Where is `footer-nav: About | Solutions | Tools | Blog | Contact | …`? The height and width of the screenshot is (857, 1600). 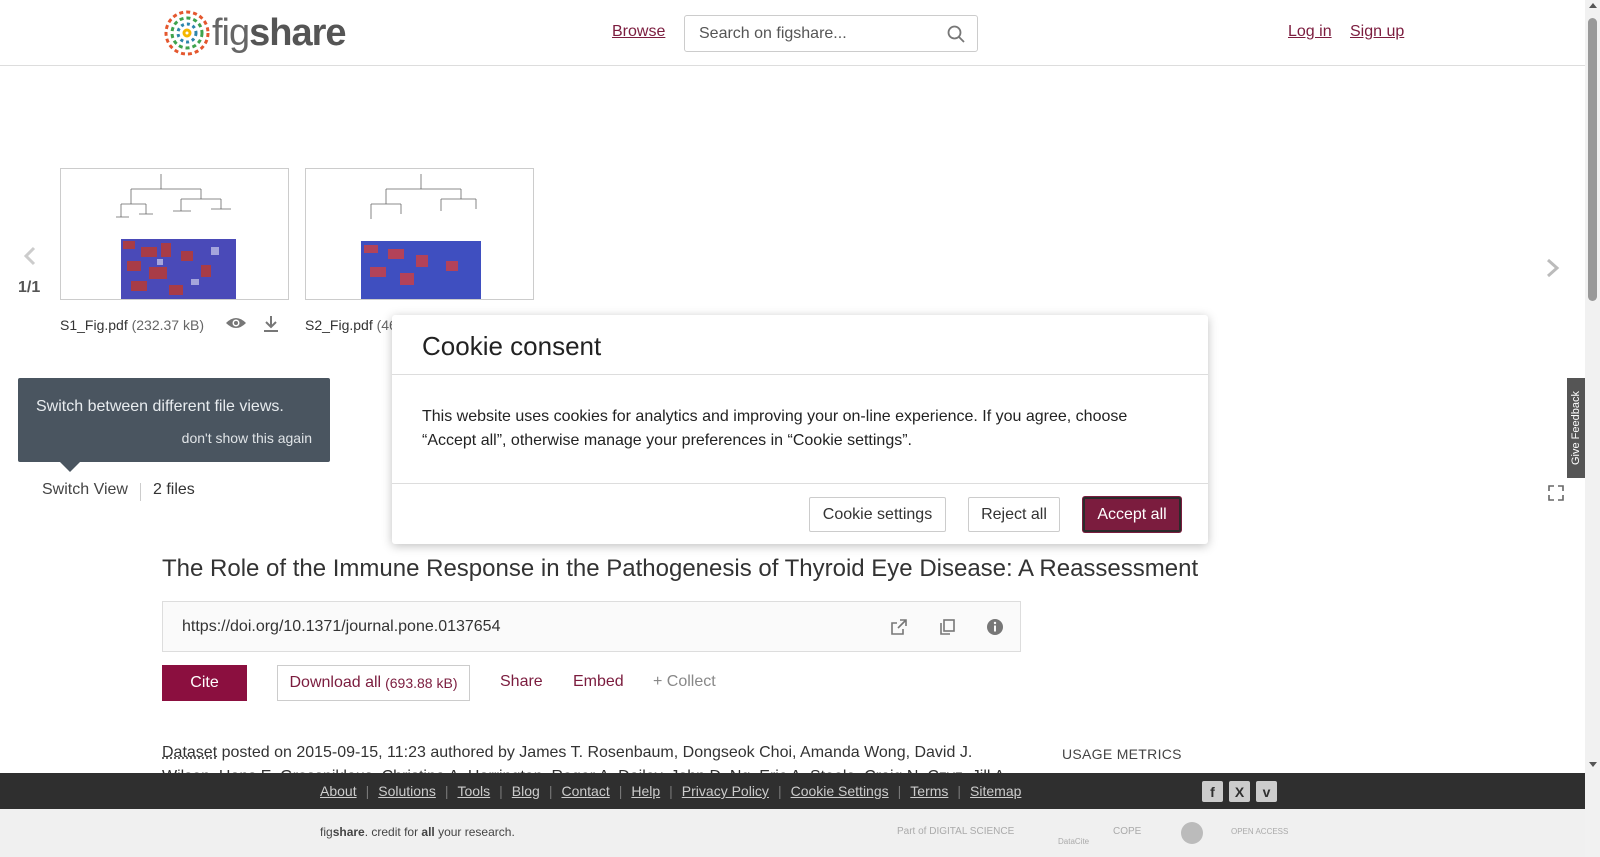 footer-nav: About | Solutions | Tools | Blog | Contact | … is located at coordinates (670, 791).